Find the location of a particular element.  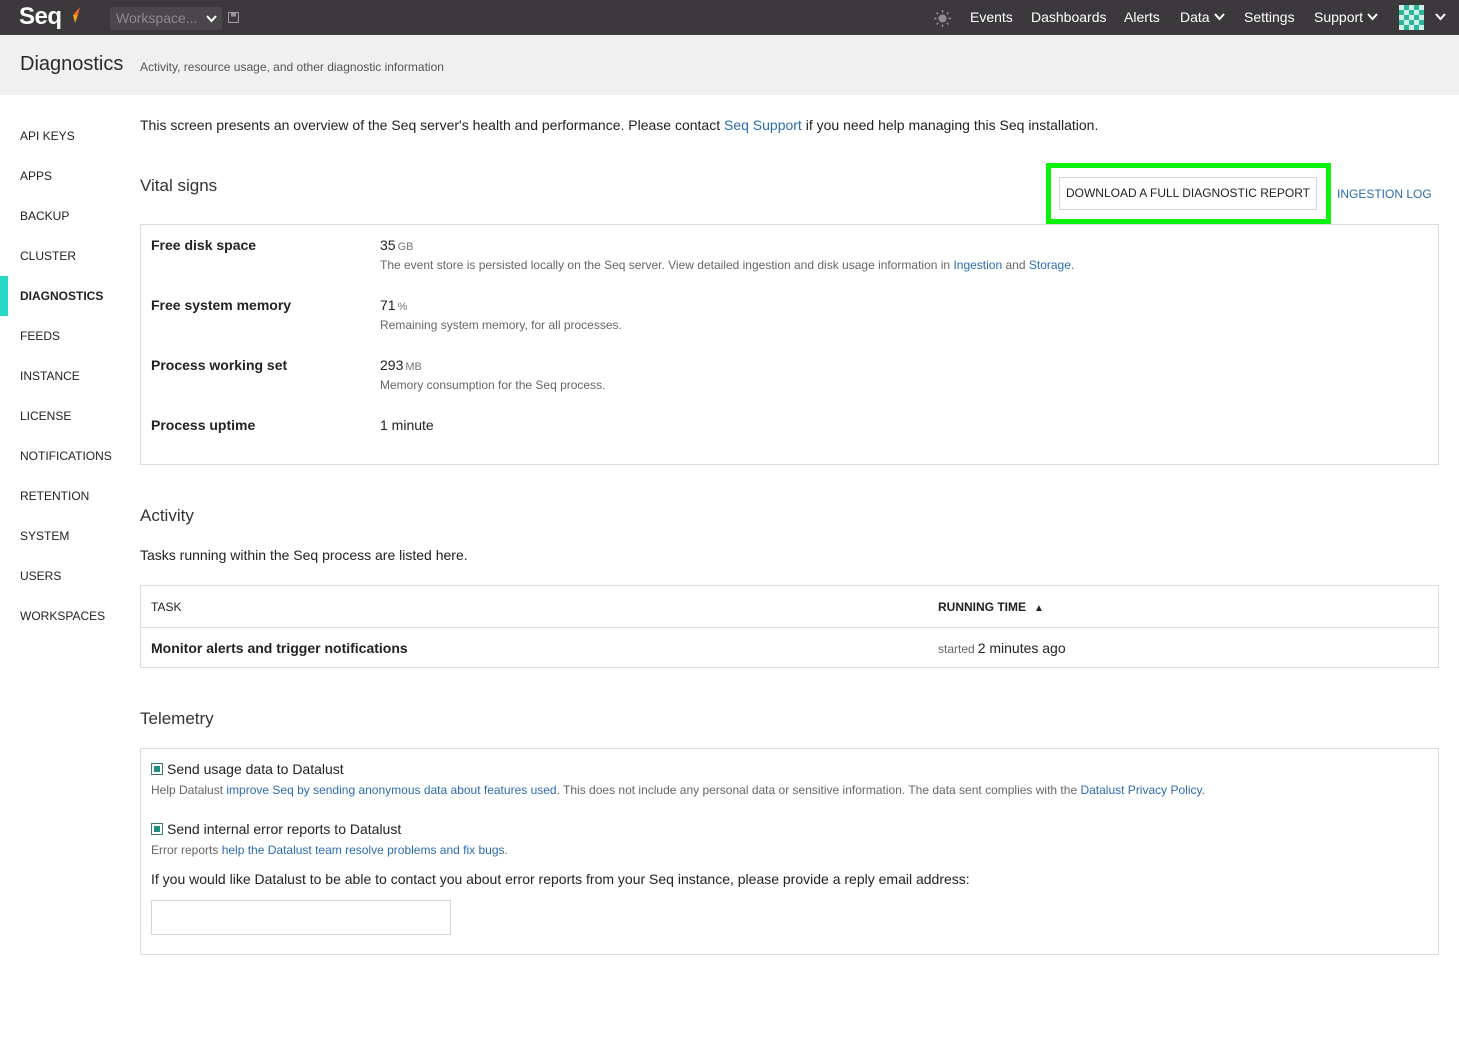

activity-title: Activity is located at coordinates (167, 515).